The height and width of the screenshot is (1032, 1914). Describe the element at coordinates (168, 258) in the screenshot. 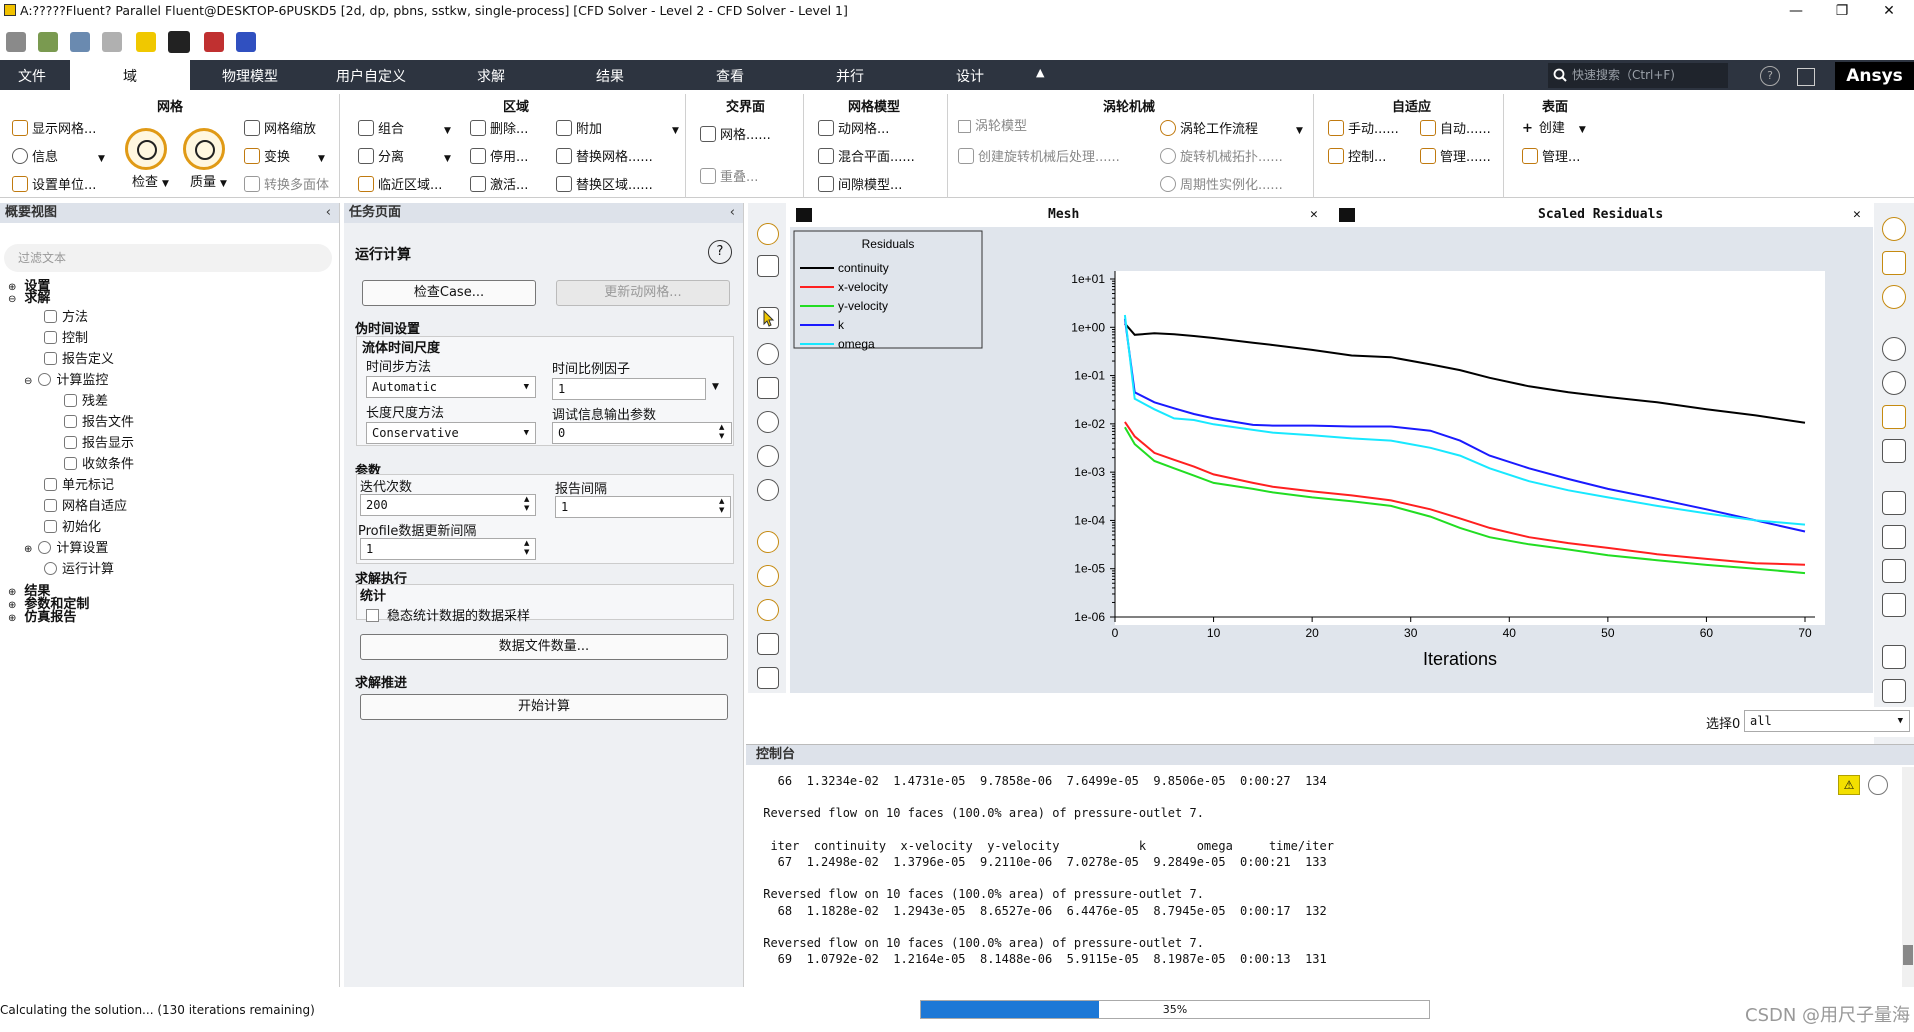

I see `outline-filter-input: 过滤文本` at that location.